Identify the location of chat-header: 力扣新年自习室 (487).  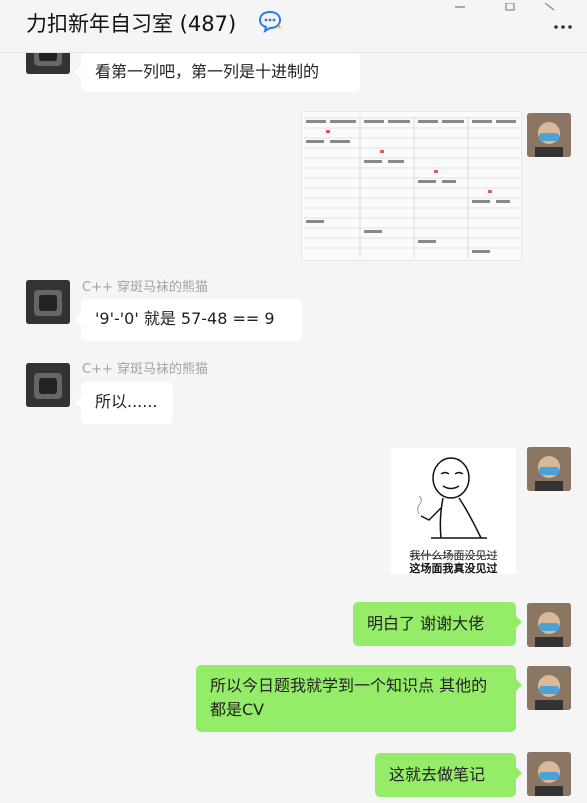
(293, 26).